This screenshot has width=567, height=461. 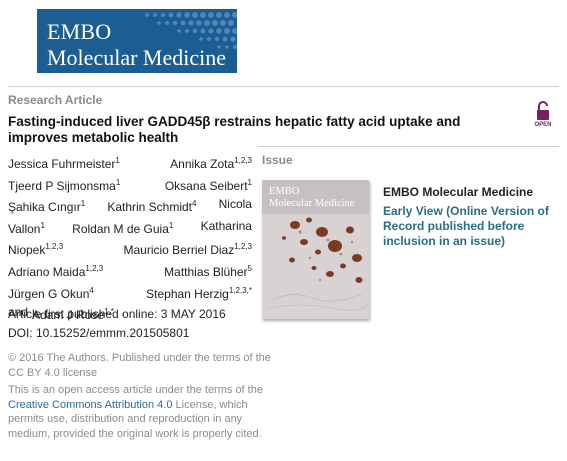 I want to click on author-line: Vallon1 Roldan M de Guia1 Katharina, so click(x=130, y=228).